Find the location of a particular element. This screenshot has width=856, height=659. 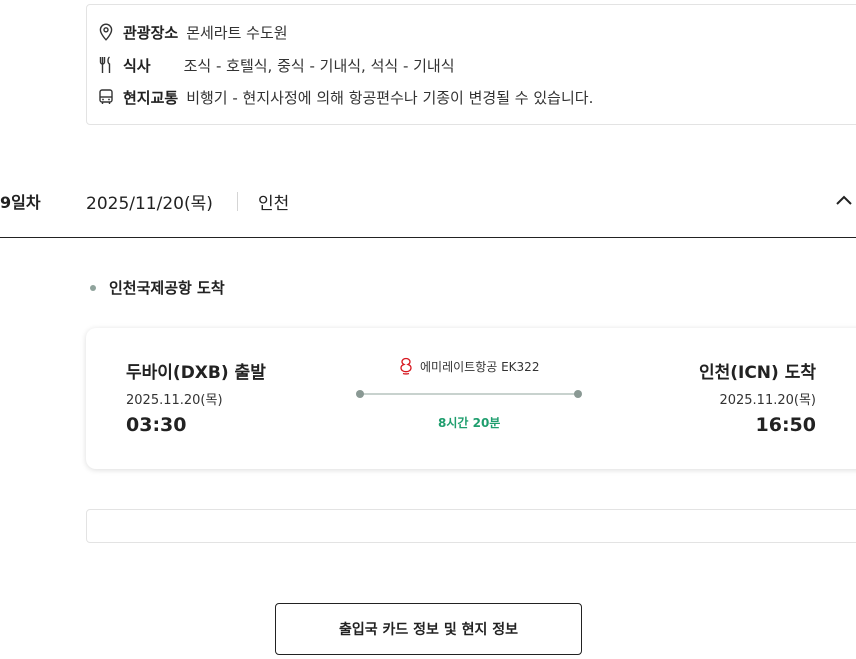

day-divider is located at coordinates (237, 201).